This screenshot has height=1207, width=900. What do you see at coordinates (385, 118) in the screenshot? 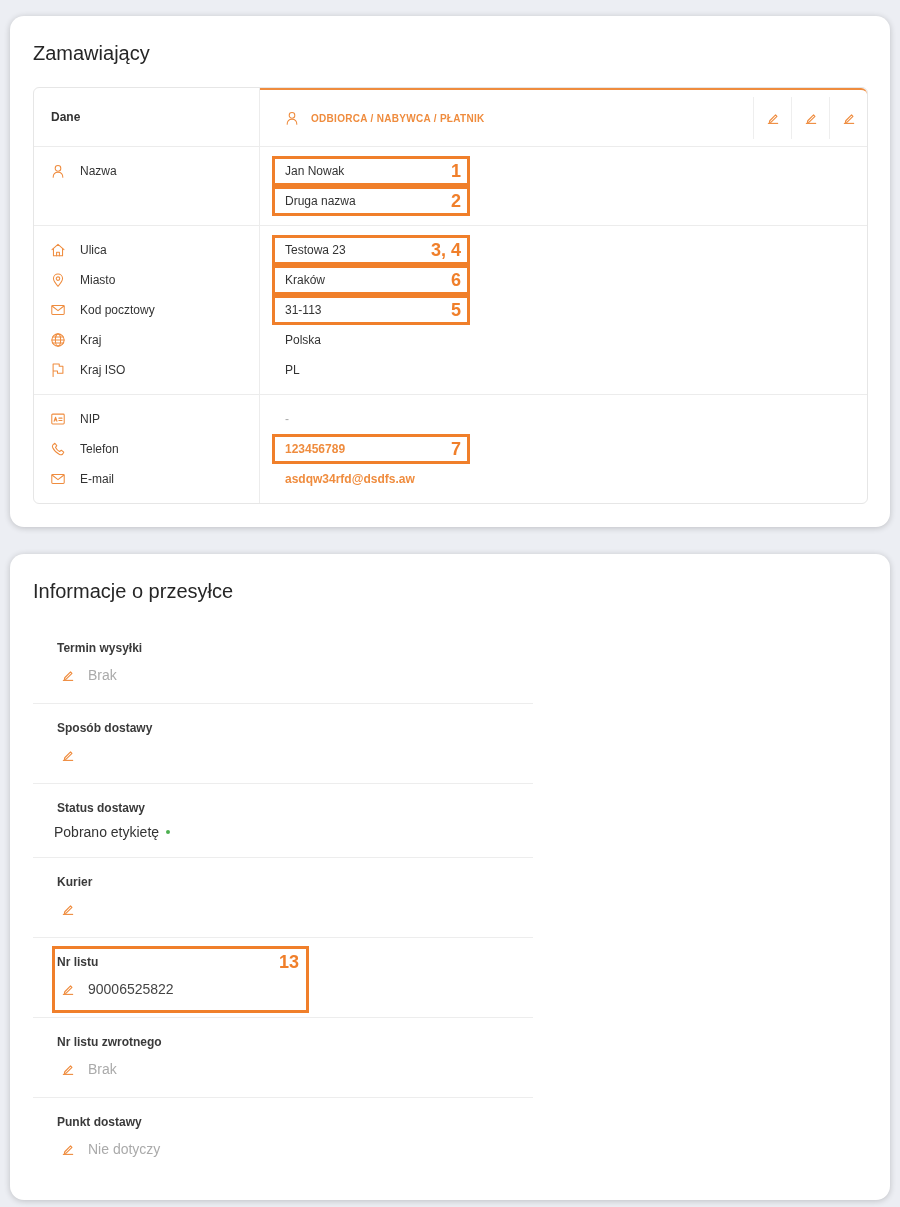
I see `tab: ODBIORCA / NABYWCA / PŁATNIK` at bounding box center [385, 118].